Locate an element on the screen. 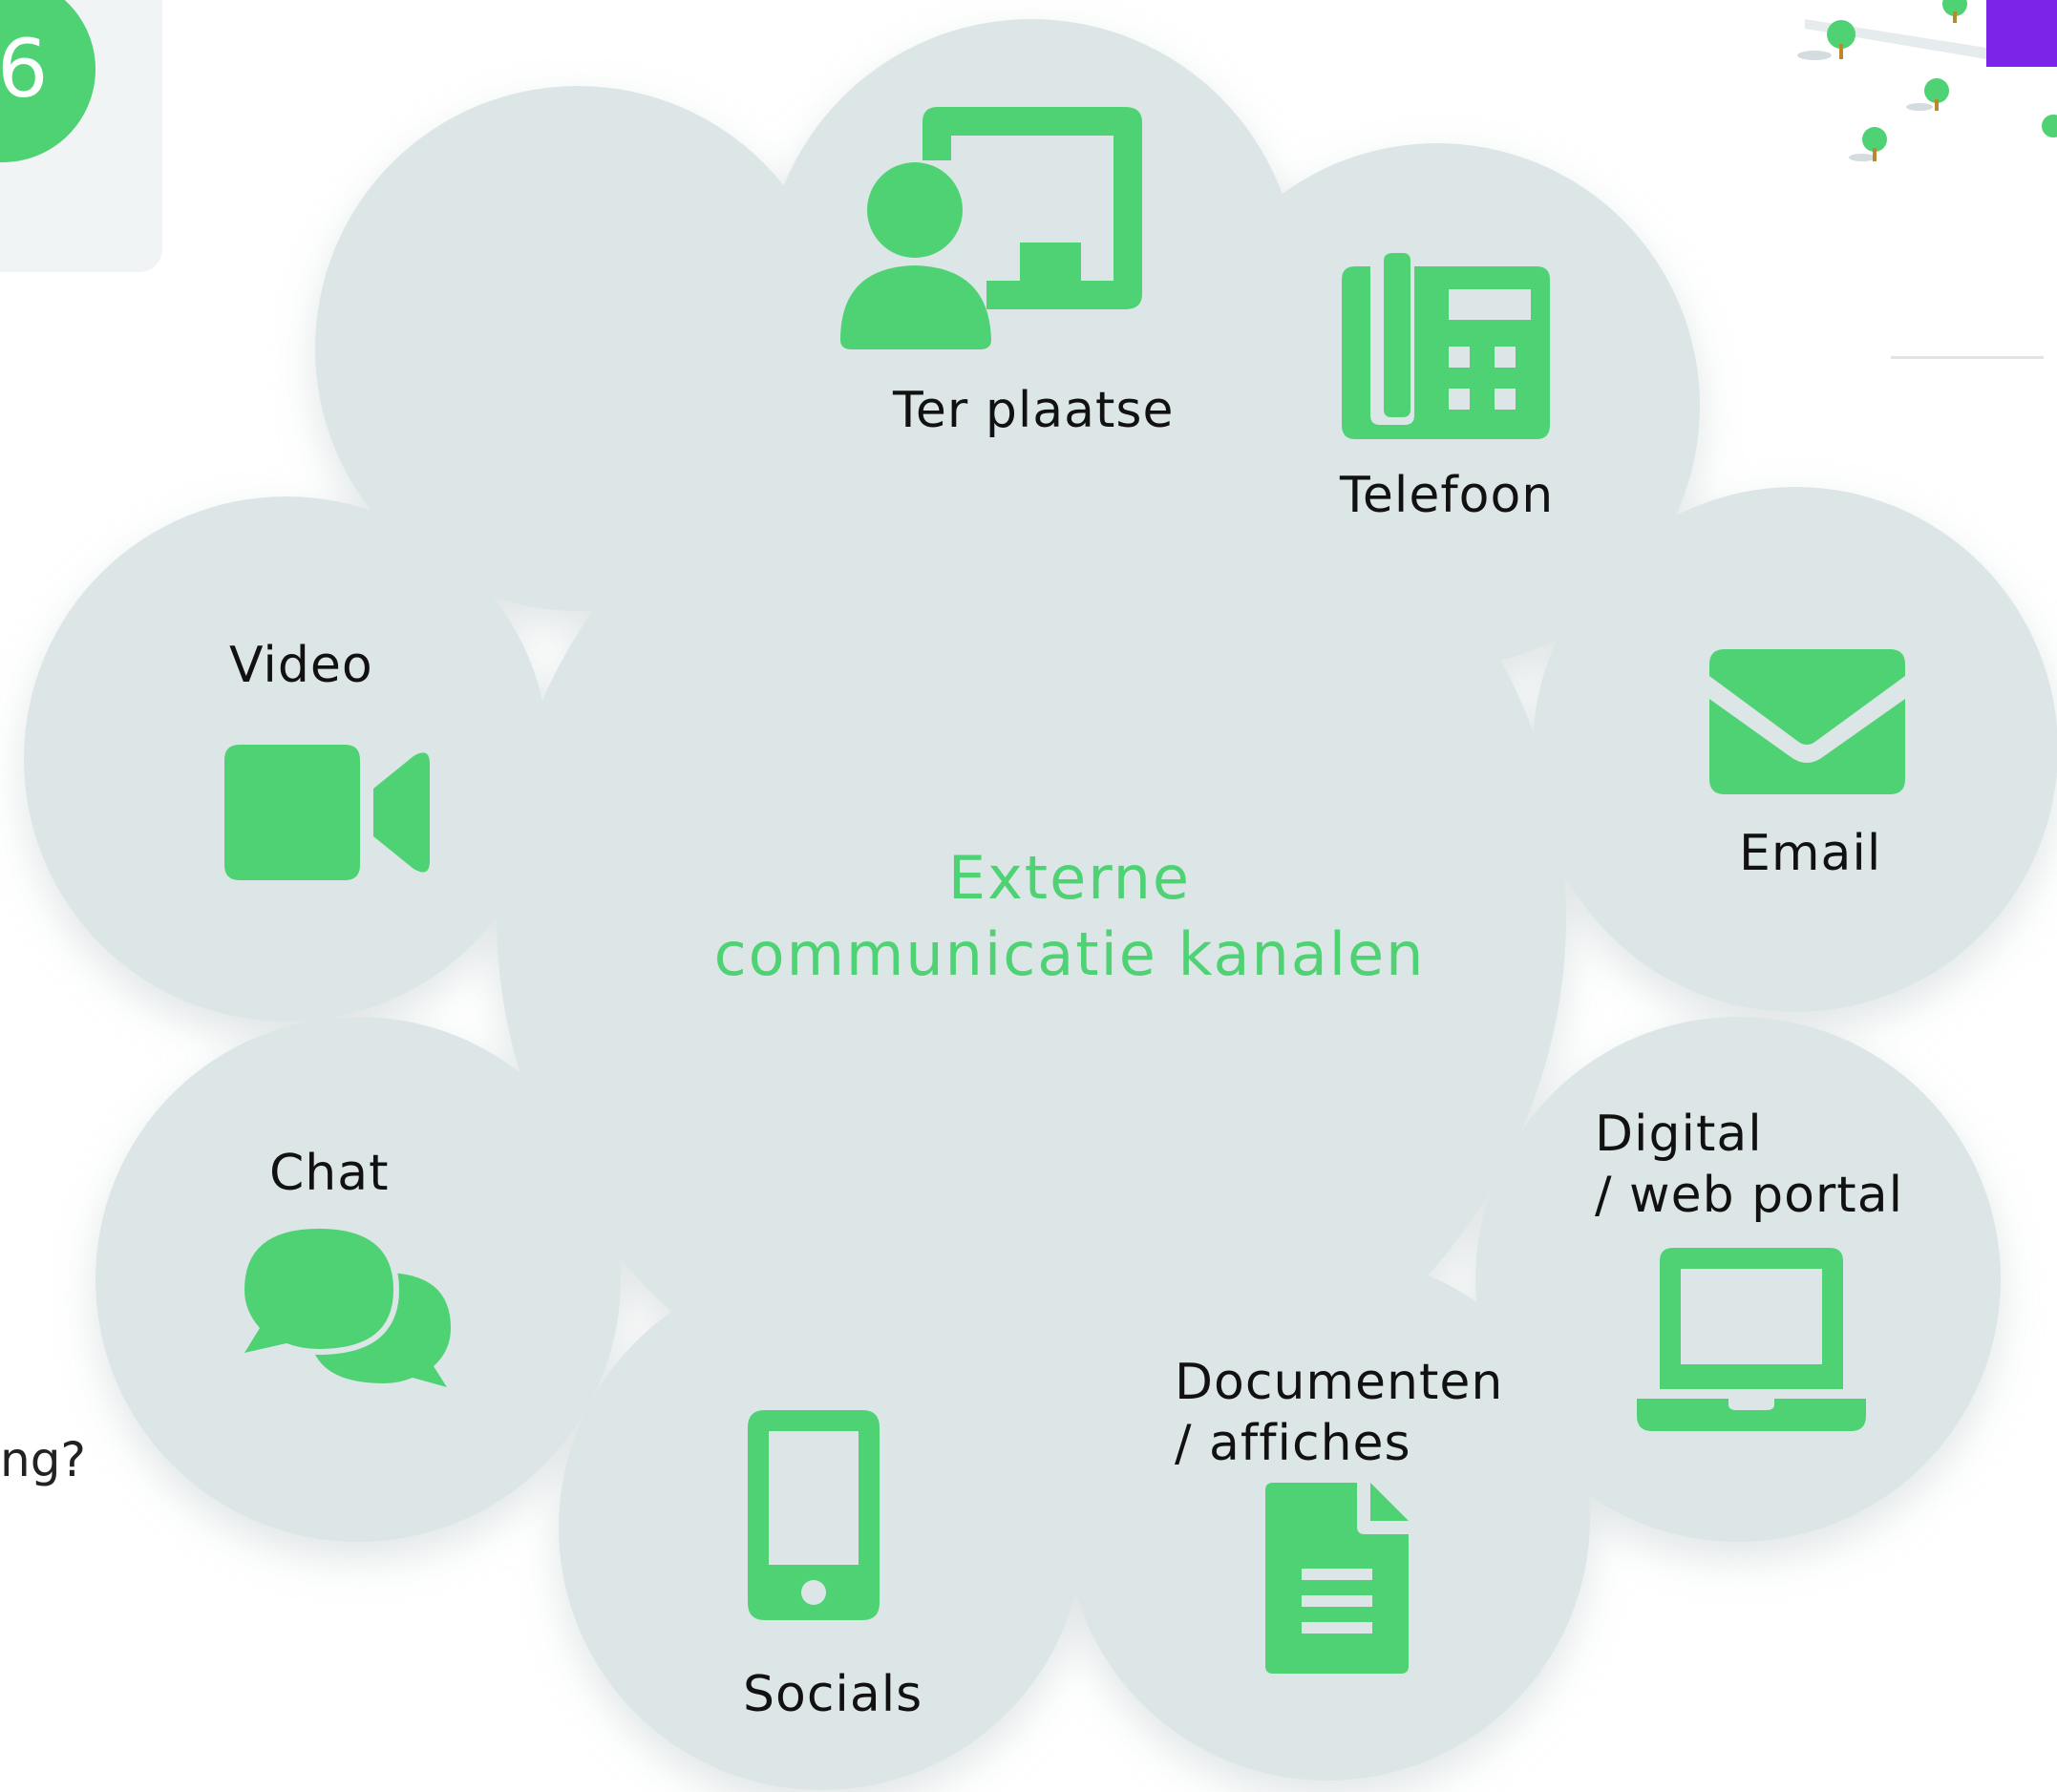 The image size is (2057, 1792). channel-label-digital-line2: / web portal is located at coordinates (1749, 1195).